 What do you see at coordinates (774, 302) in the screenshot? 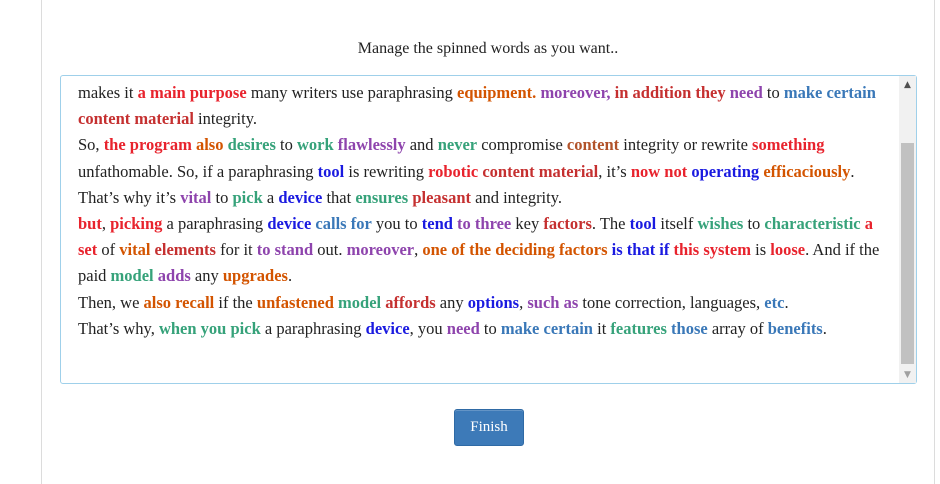
I see `spun-word: etc` at bounding box center [774, 302].